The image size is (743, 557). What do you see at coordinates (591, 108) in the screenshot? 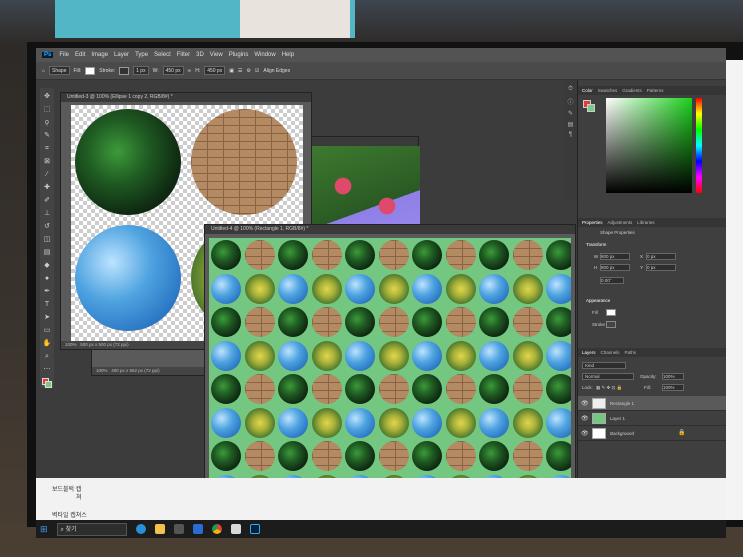
I see `bg-color-swatch` at bounding box center [591, 108].